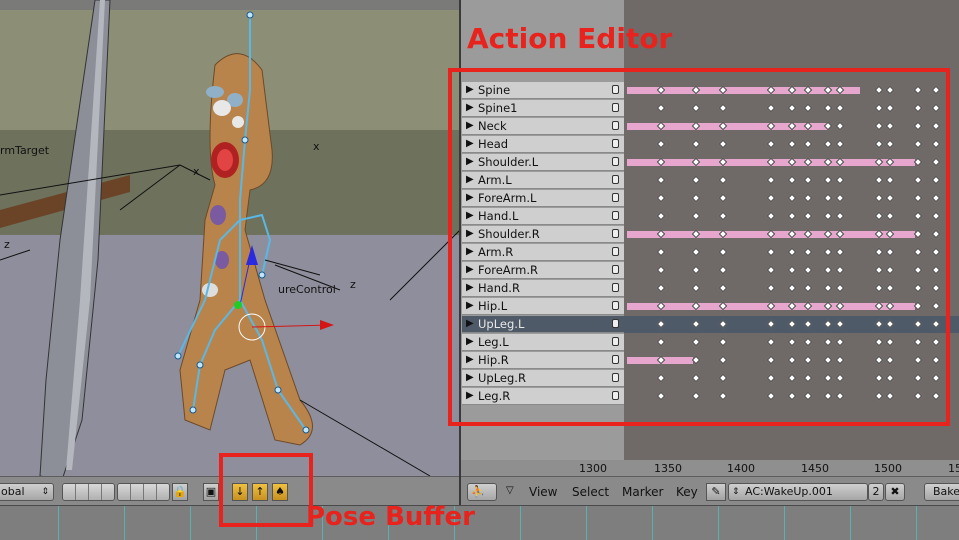 The height and width of the screenshot is (540, 959). Describe the element at coordinates (716, 492) in the screenshot. I see `pin-icon: ✎` at that location.